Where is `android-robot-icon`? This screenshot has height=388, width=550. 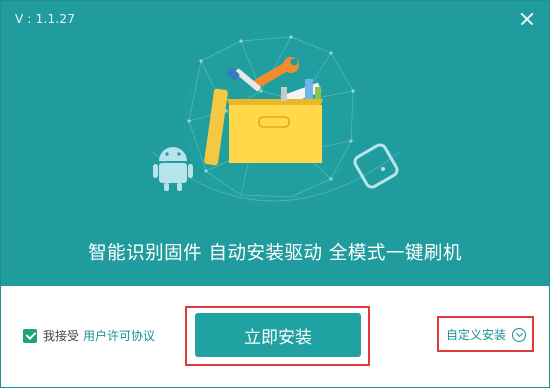 android-robot-icon is located at coordinates (173, 169).